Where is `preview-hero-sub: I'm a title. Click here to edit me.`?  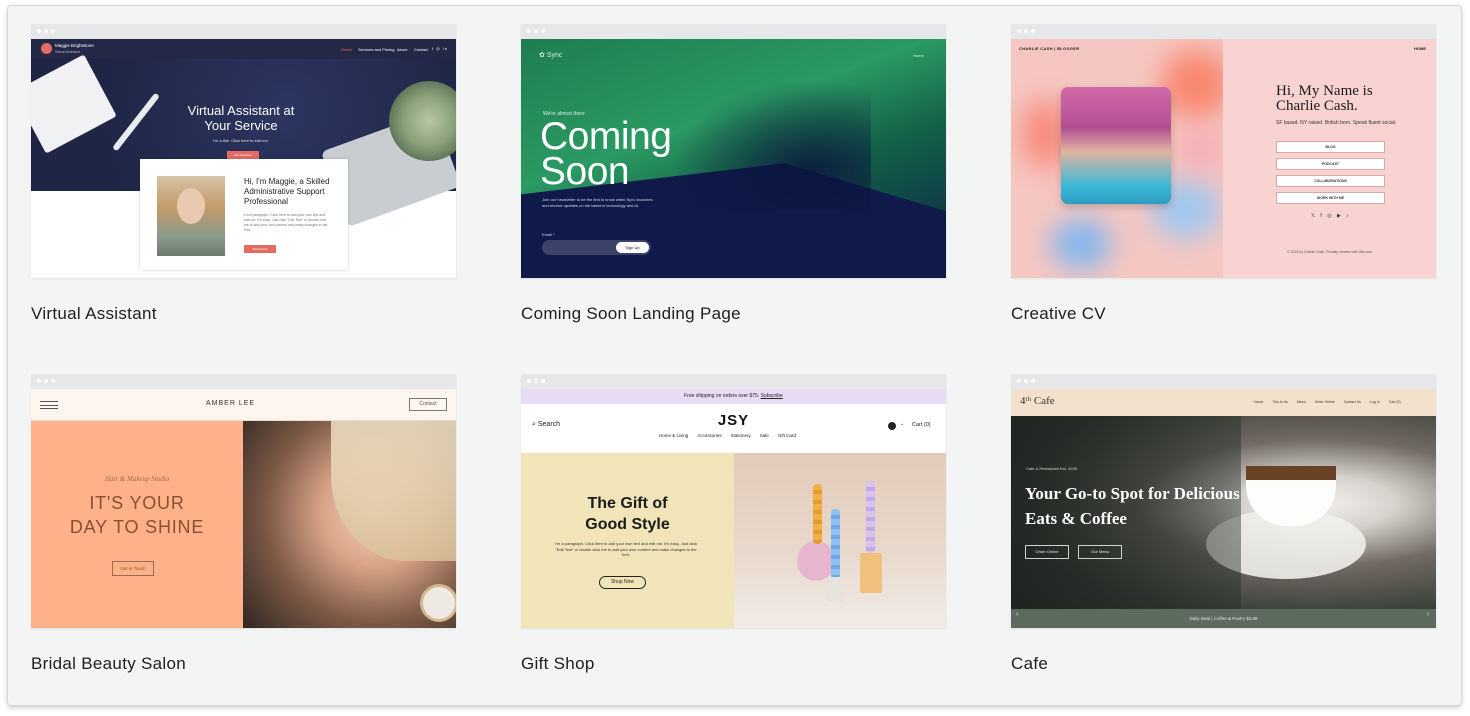
preview-hero-sub: I'm a title. Click here to edit me. is located at coordinates (241, 140).